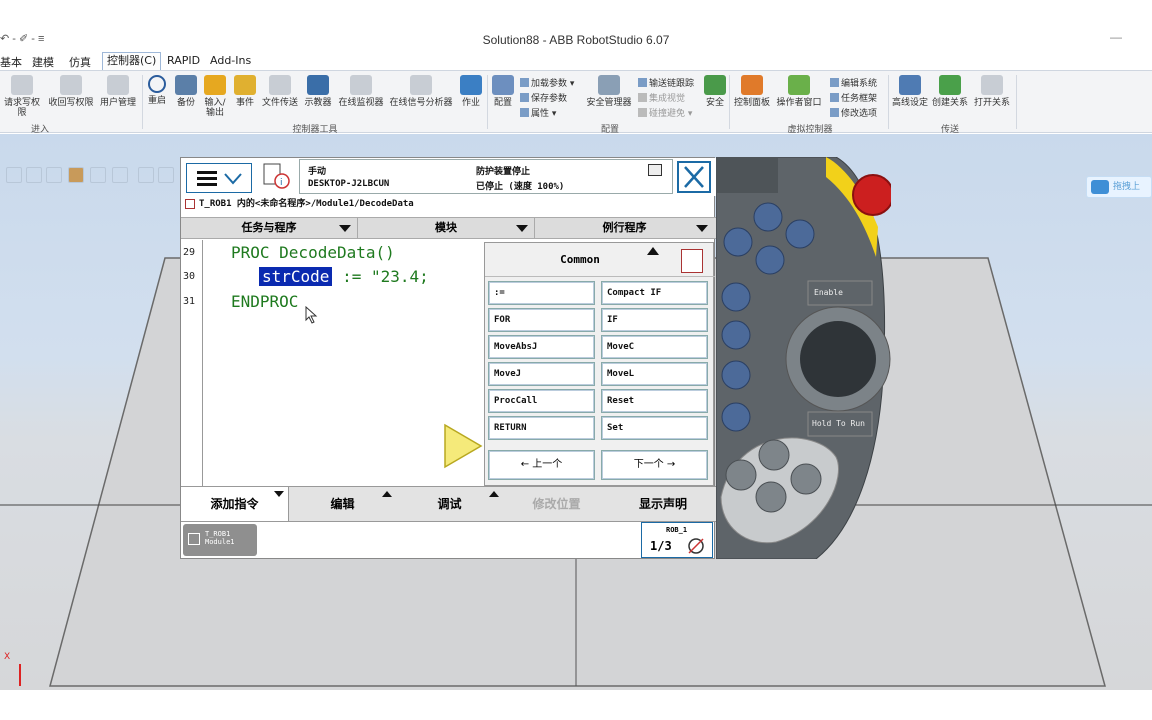 This screenshot has height=720, width=1152. Describe the element at coordinates (11, 62) in the screenshot. I see `menu-basic: 基本` at that location.